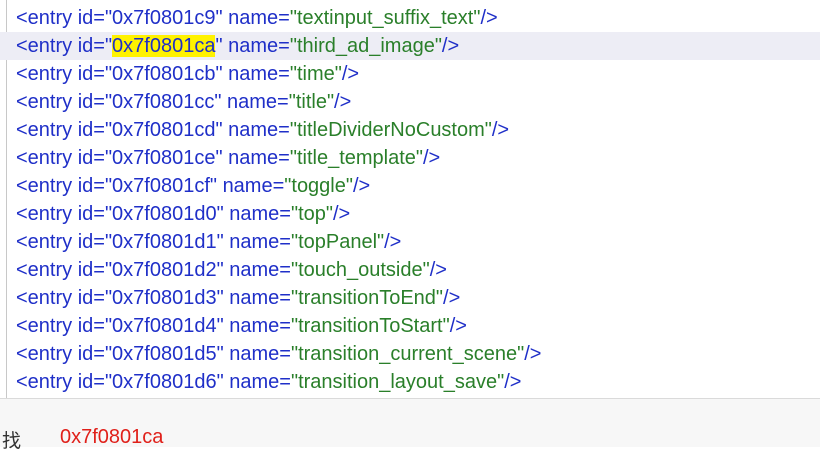  Describe the element at coordinates (418, 242) in the screenshot. I see `code-line: <entry id="0x7f0801d1" name="topPanel"/>` at that location.